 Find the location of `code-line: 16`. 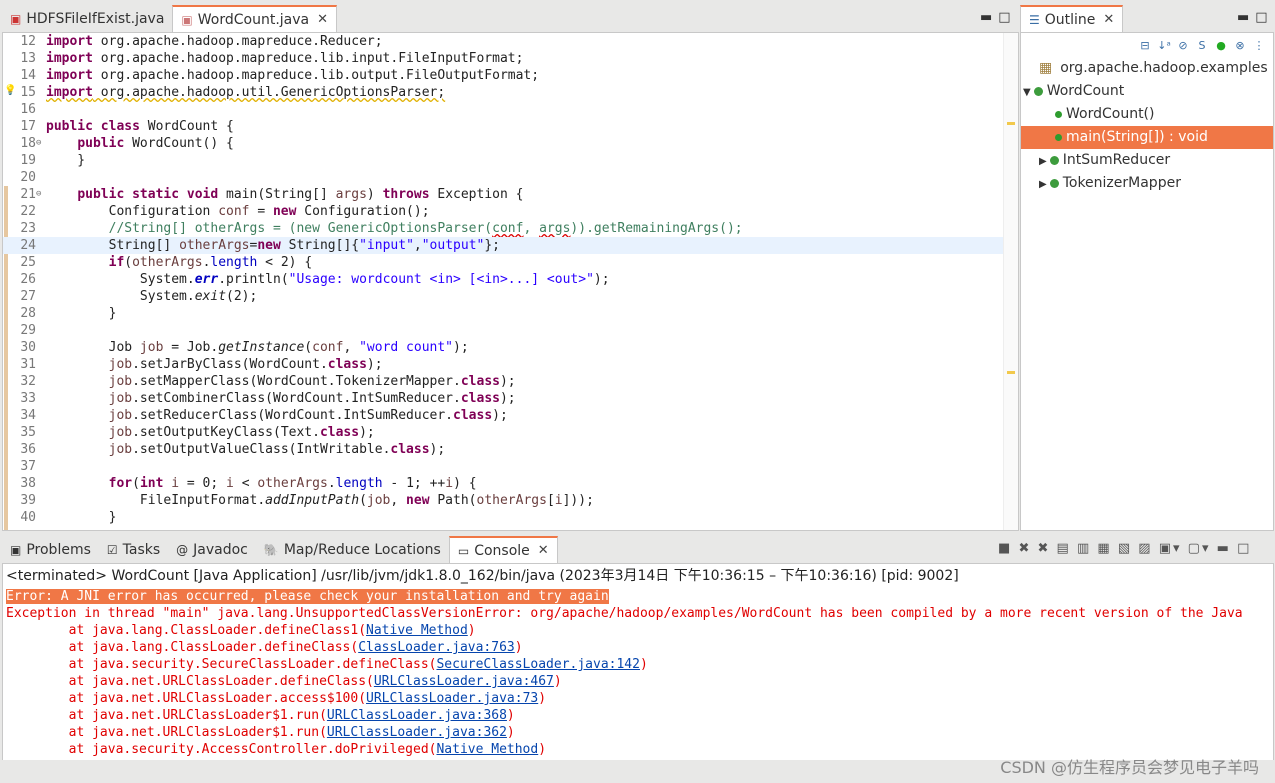

code-line: 16 is located at coordinates (503, 109).